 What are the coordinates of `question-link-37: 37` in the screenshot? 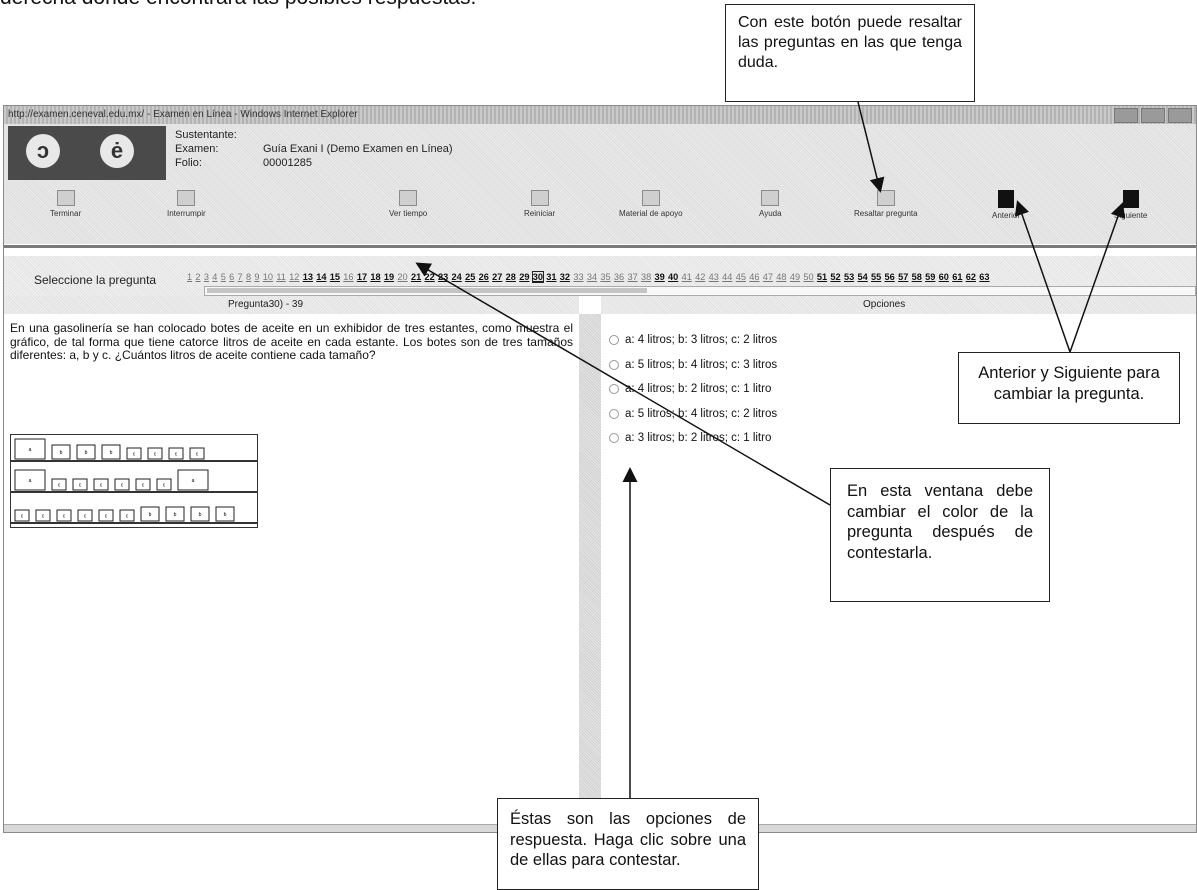 It's located at (632, 277).